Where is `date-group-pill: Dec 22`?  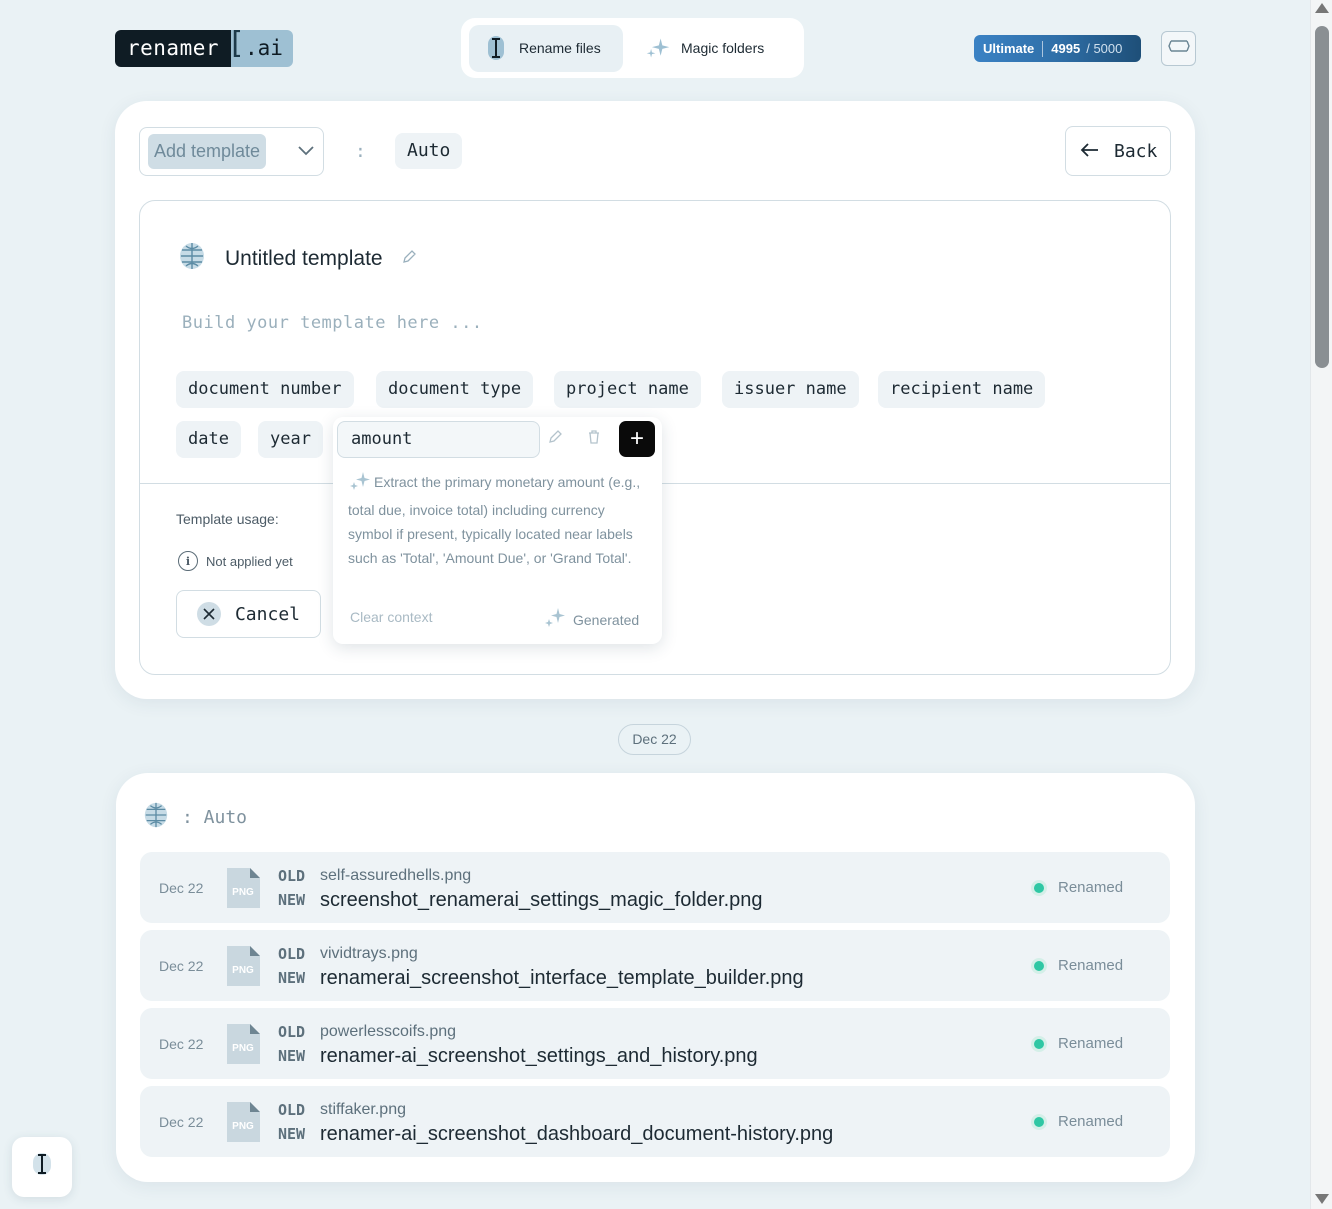 date-group-pill: Dec 22 is located at coordinates (654, 739).